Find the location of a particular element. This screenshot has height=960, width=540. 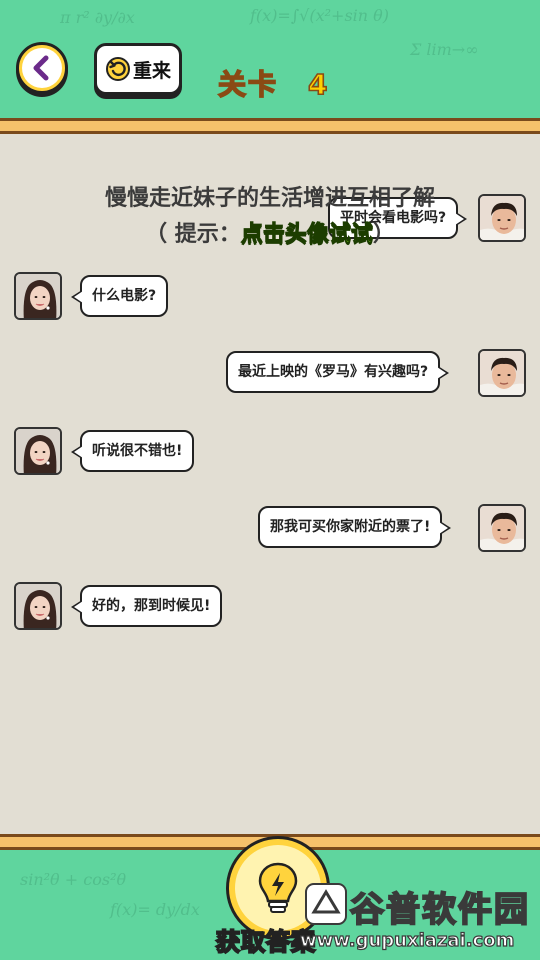

puzzle-hint: （ 提示：点击头像试试） is located at coordinates (270, 232).